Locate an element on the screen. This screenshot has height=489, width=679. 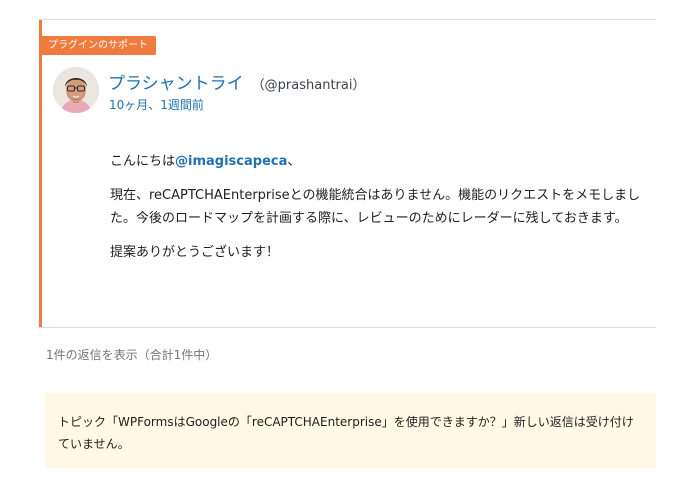
author-avatar is located at coordinates (76, 90).